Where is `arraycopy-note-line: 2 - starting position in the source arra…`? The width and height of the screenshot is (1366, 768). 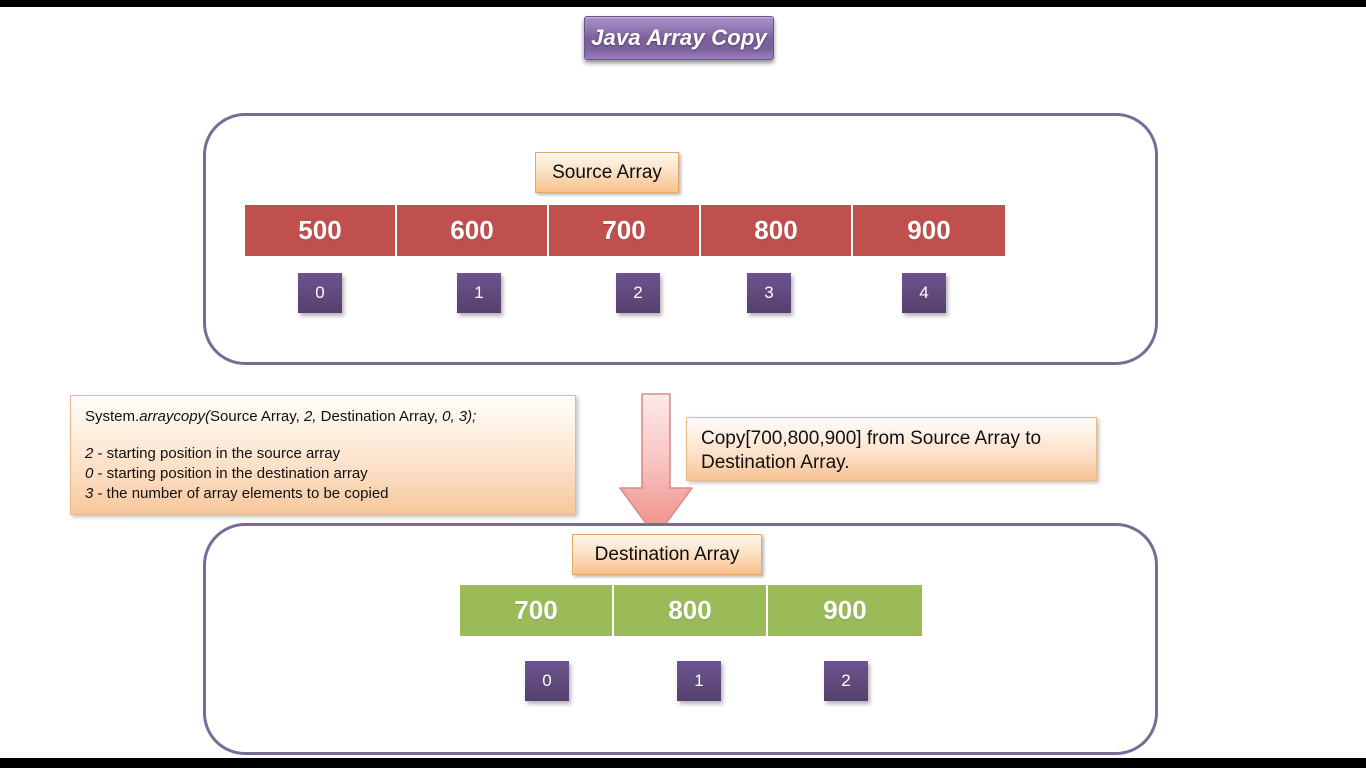
arraycopy-note-line: 2 - starting position in the source arra… is located at coordinates (323, 454).